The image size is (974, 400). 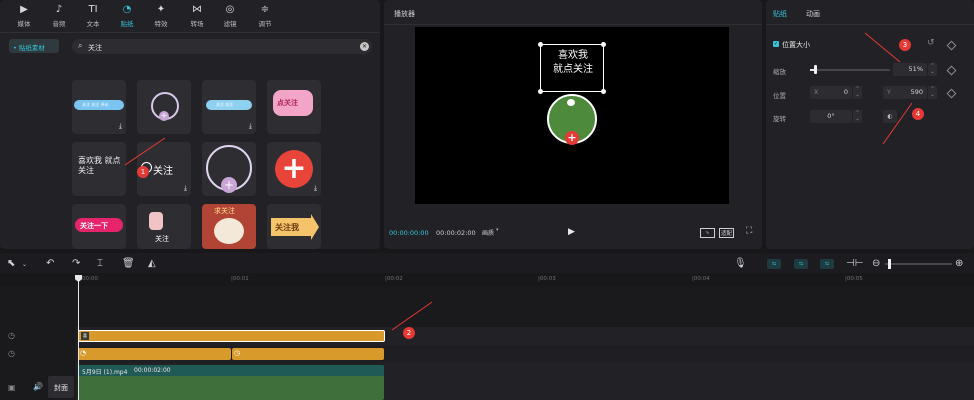 What do you see at coordinates (93, 17) in the screenshot?
I see `tab-text: TI 文本` at bounding box center [93, 17].